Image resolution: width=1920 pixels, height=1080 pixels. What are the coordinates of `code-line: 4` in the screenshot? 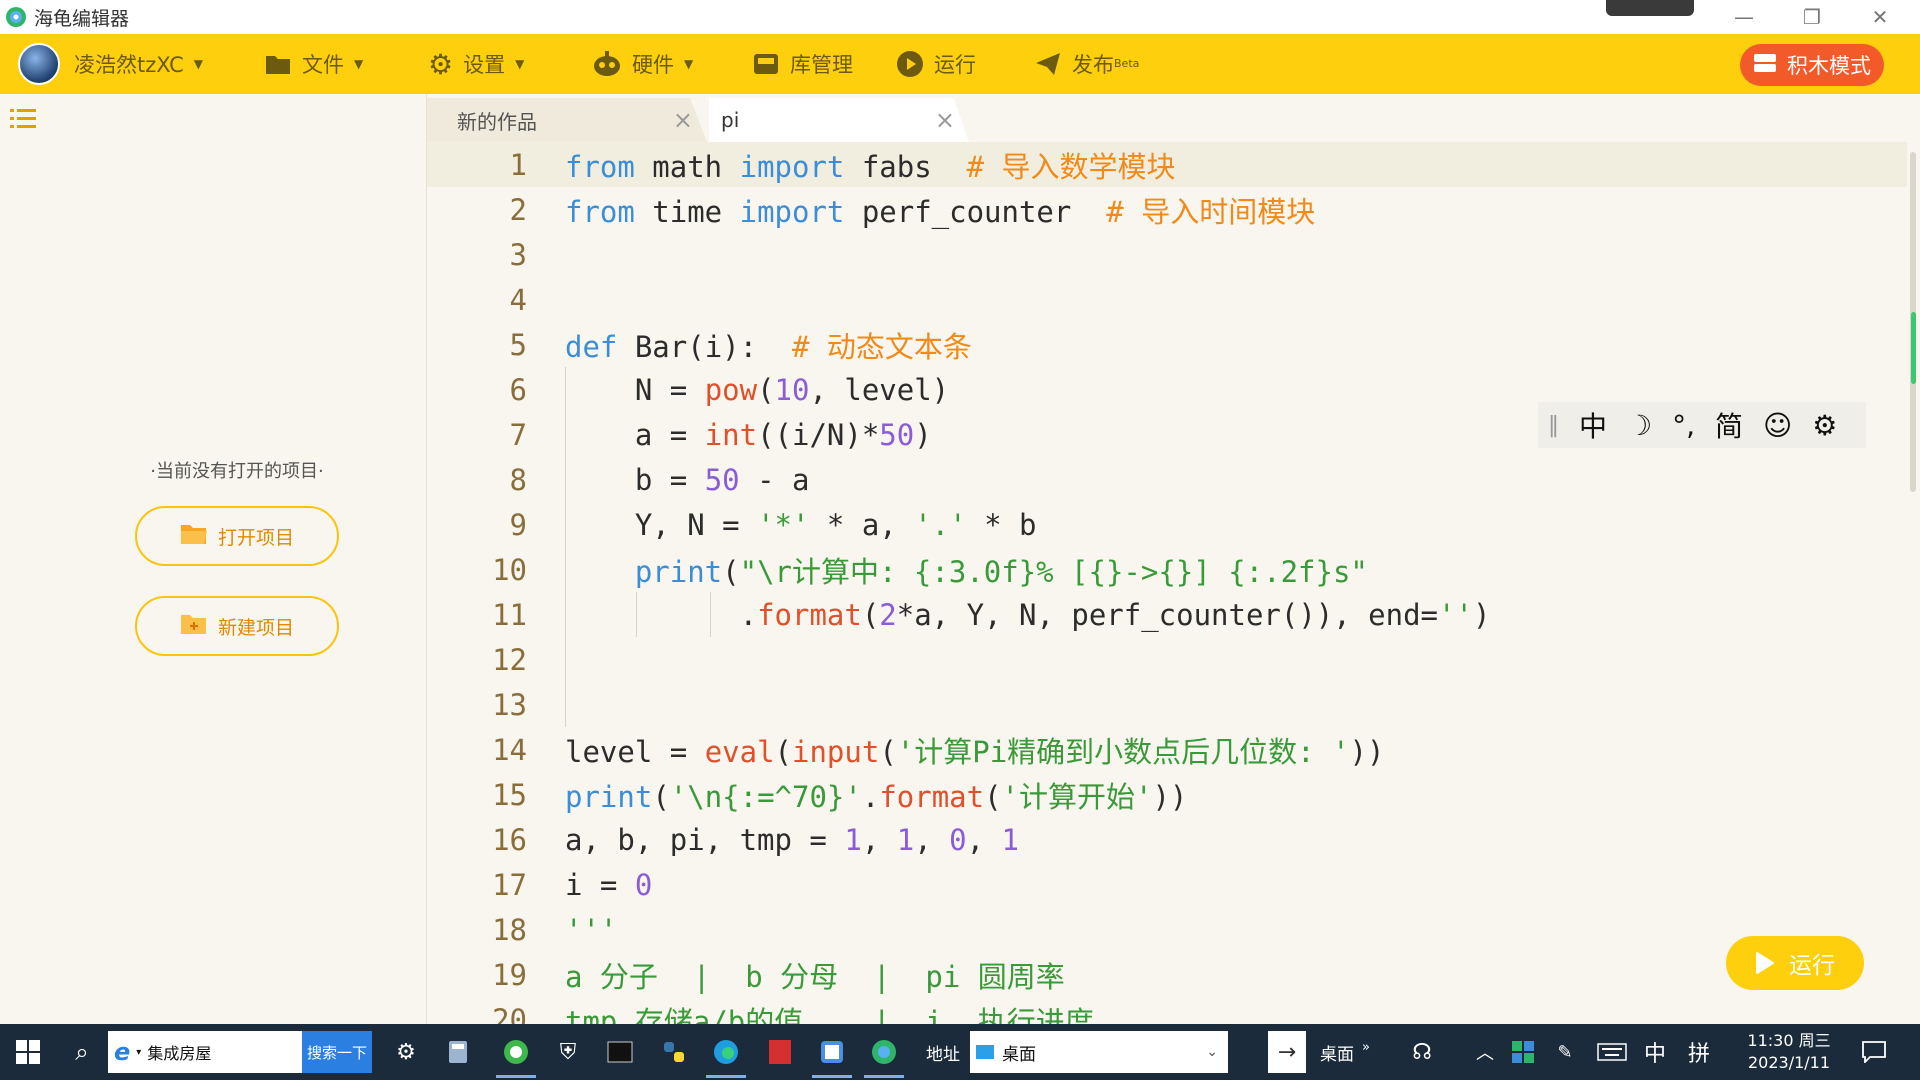 It's located at (518, 299).